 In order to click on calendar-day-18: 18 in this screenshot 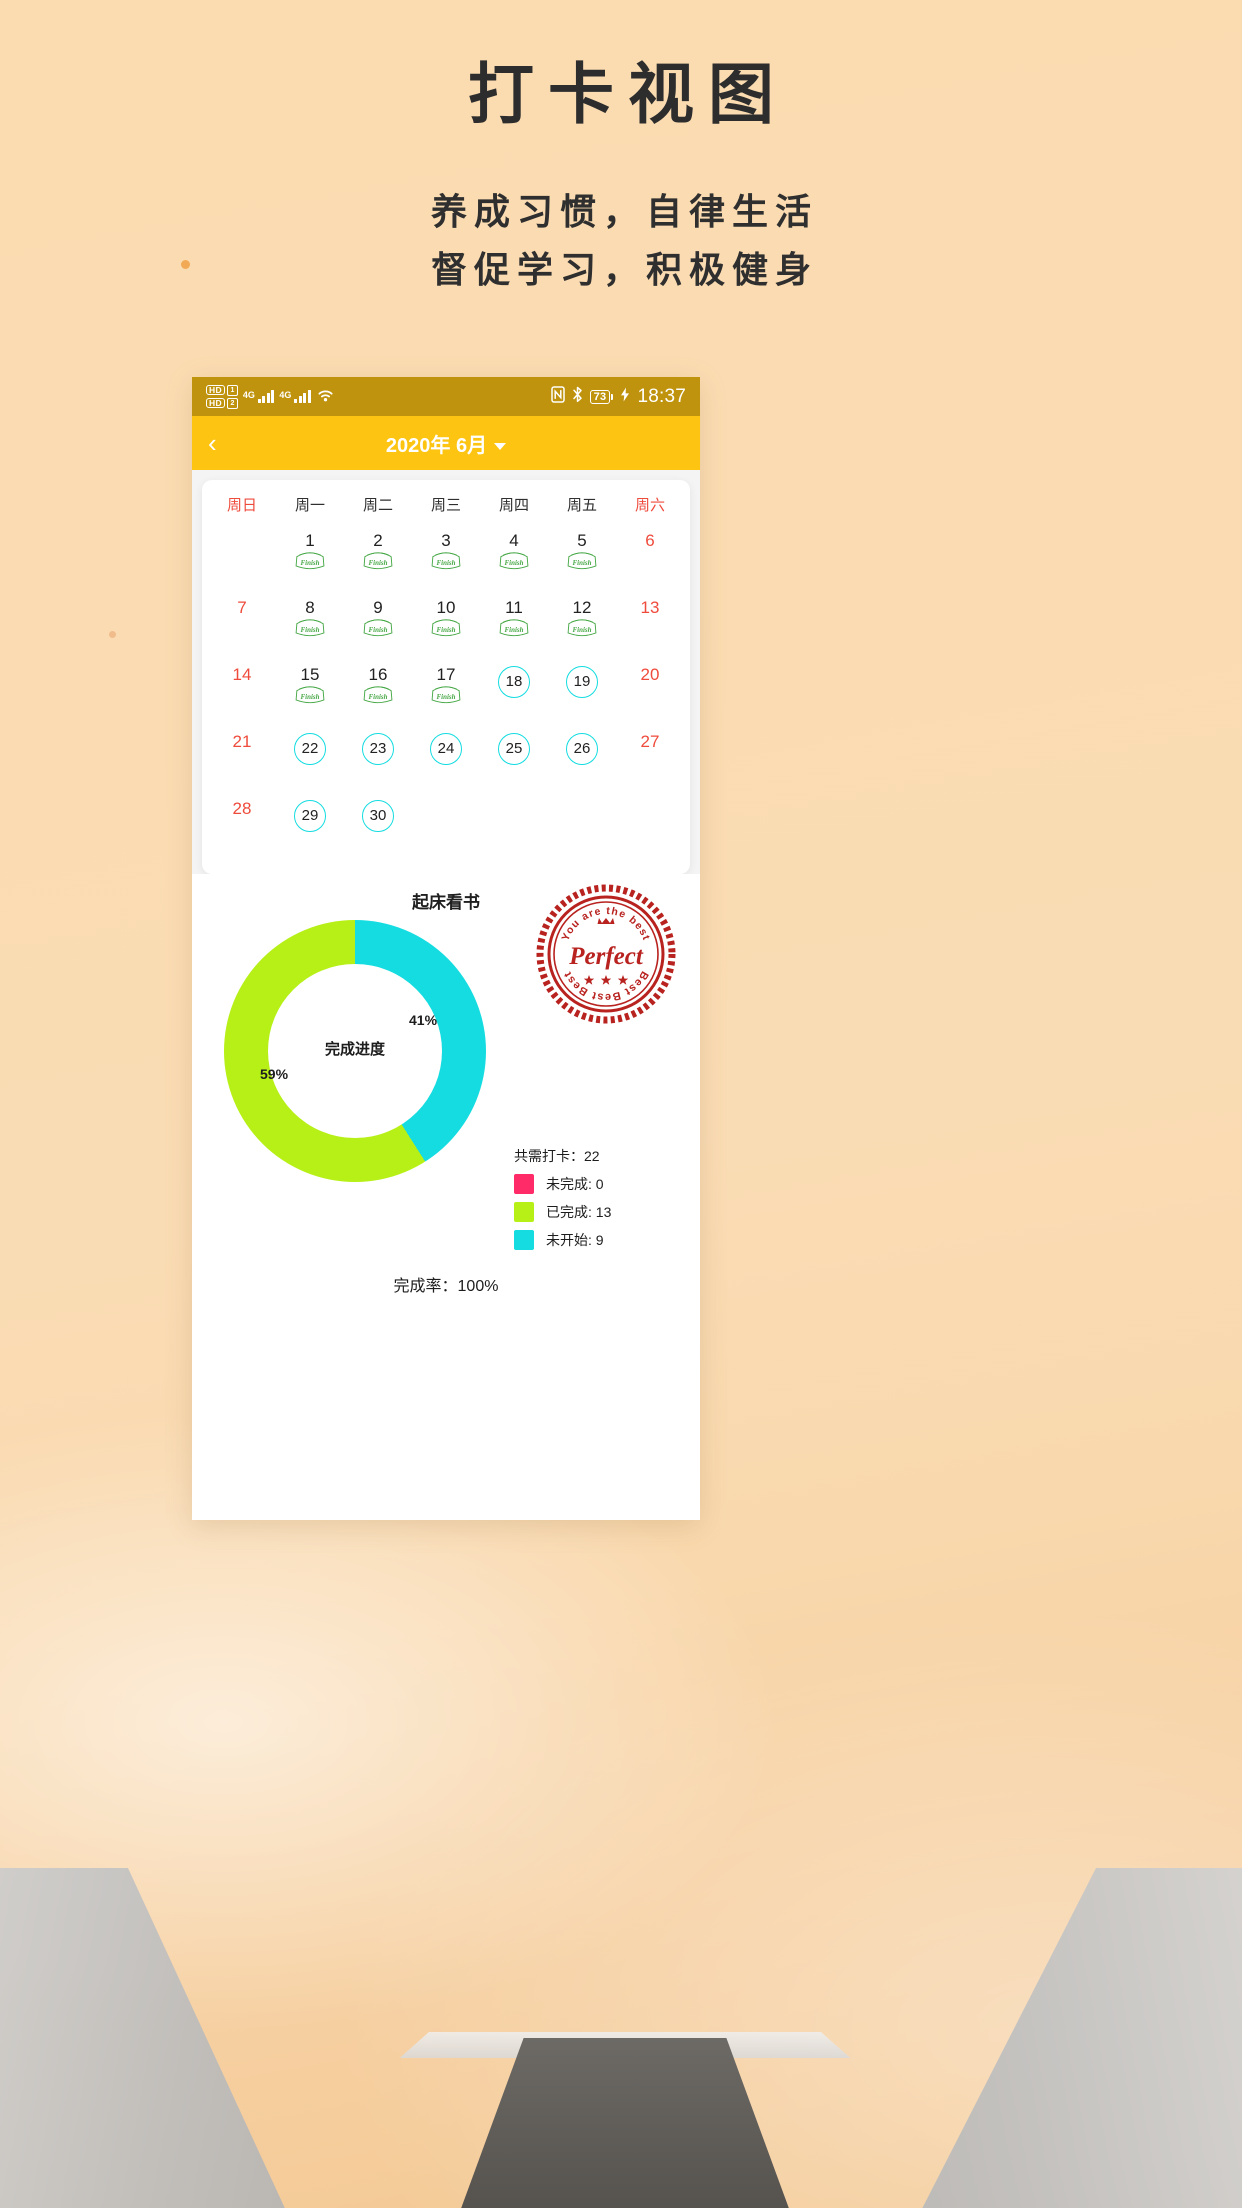, I will do `click(514, 694)`.